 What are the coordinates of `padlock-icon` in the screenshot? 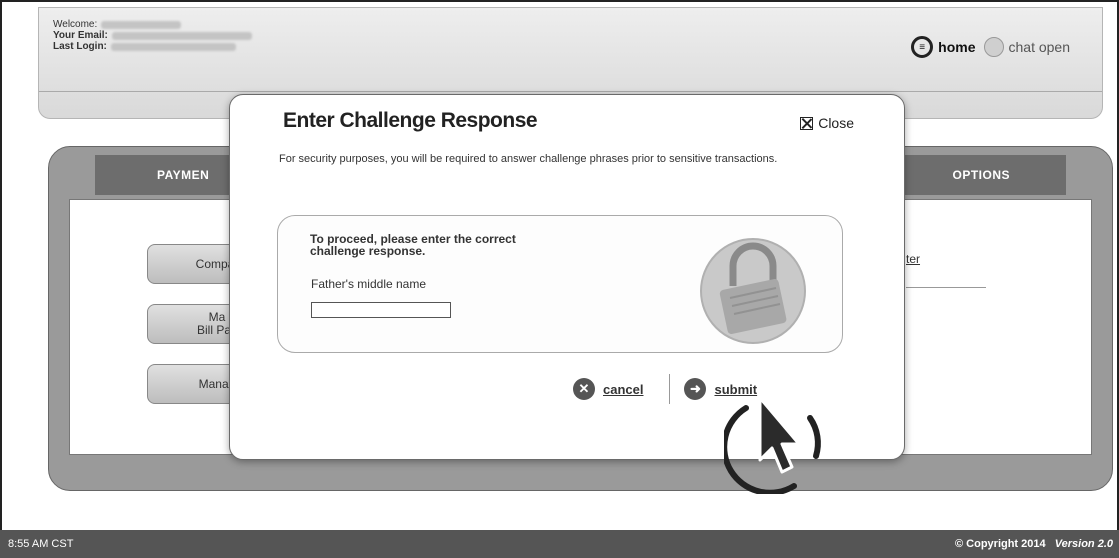 It's located at (753, 291).